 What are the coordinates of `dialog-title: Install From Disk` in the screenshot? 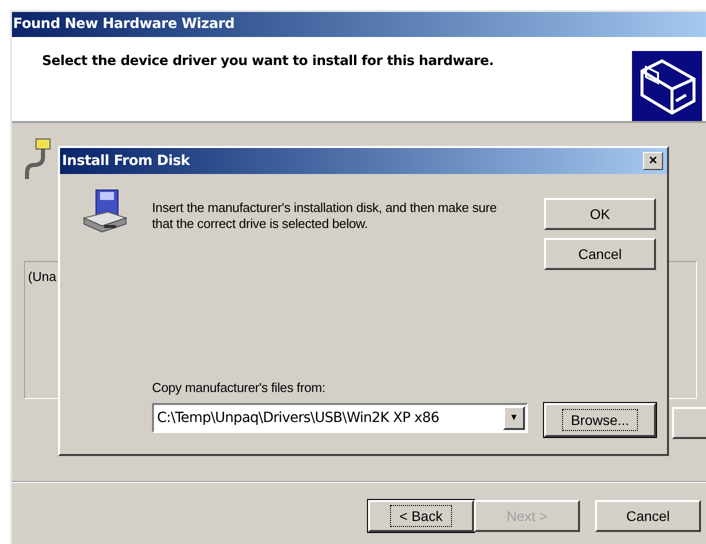 It's located at (126, 161).